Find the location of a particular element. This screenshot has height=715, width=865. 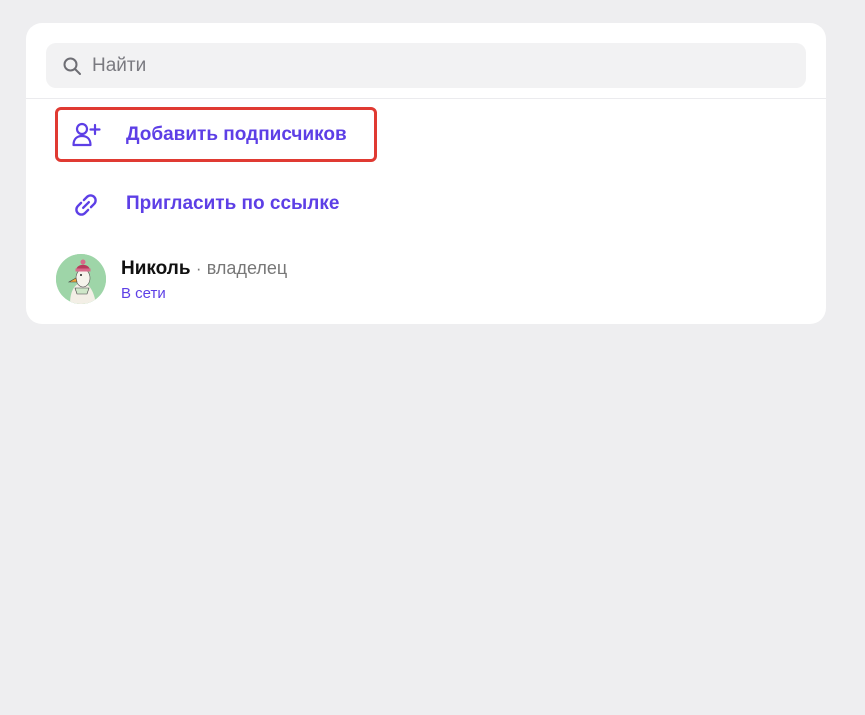

divider is located at coordinates (426, 98).